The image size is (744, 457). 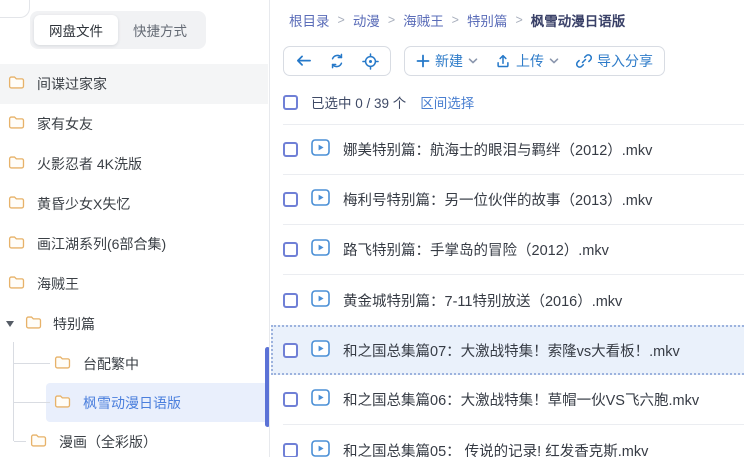 What do you see at coordinates (511, 351) in the screenshot?
I see `file-name: 和之国总集篇07：大激战特集！索隆vs大看板！.mkv` at bounding box center [511, 351].